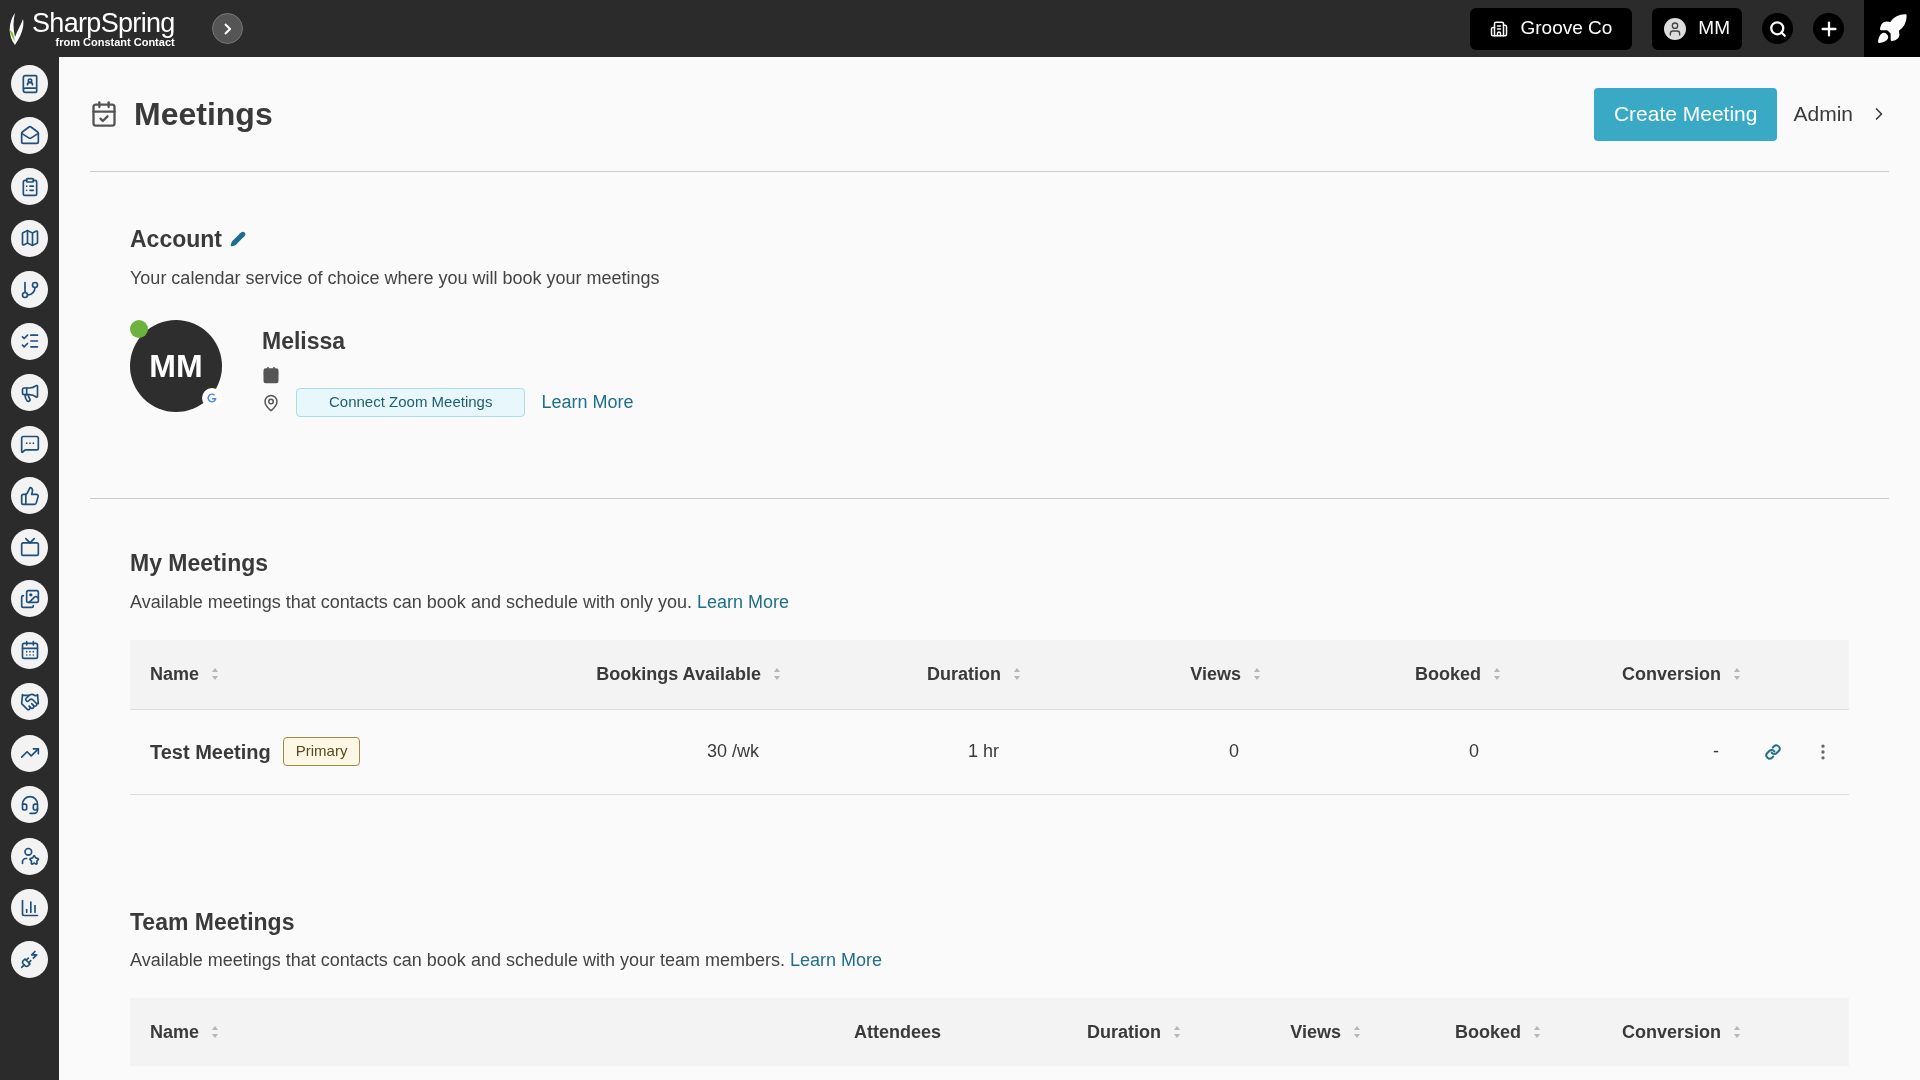  I want to click on page-title: Meetings, so click(203, 114).